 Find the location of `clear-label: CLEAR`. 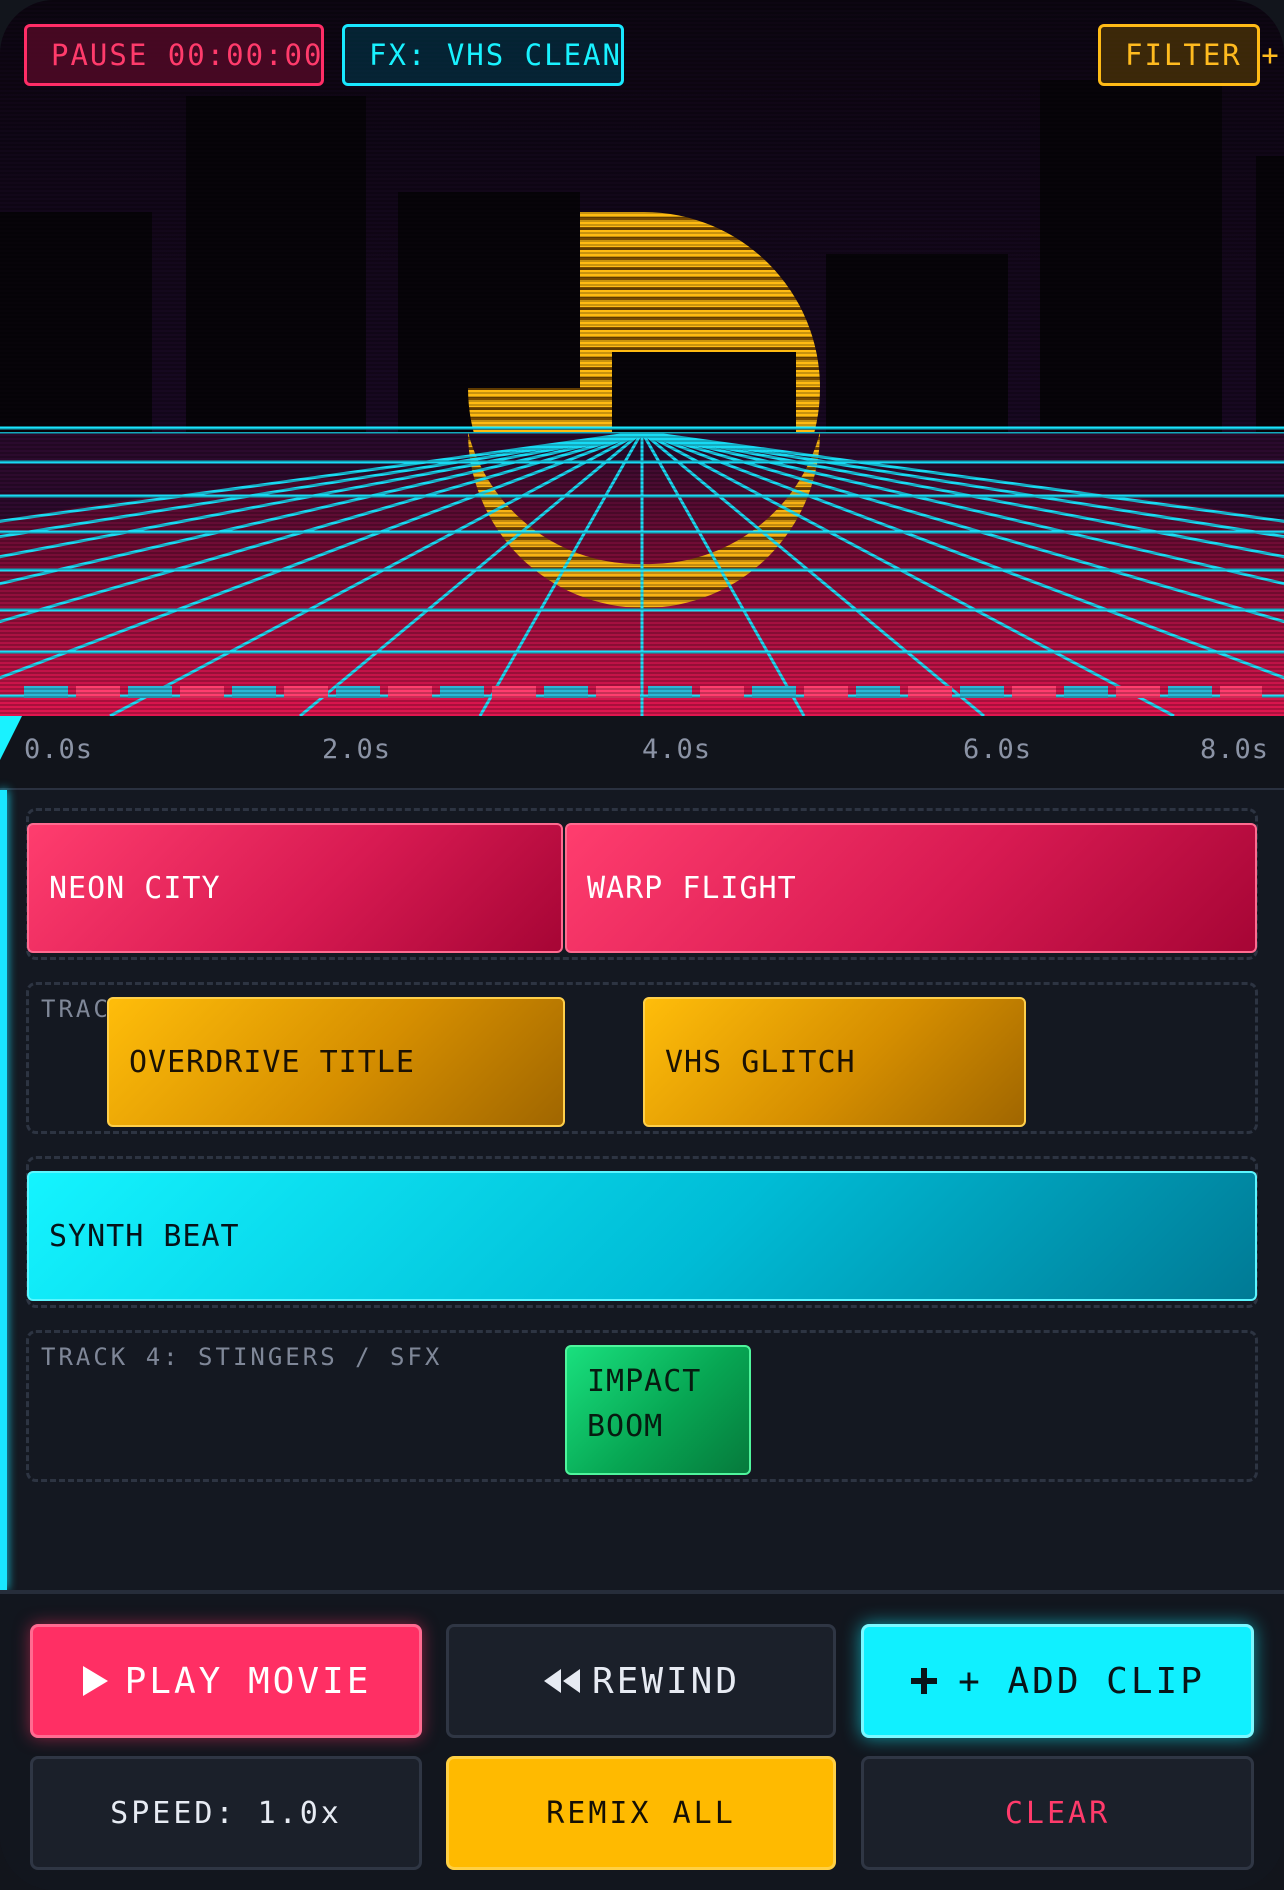

clear-label: CLEAR is located at coordinates (1057, 1813).